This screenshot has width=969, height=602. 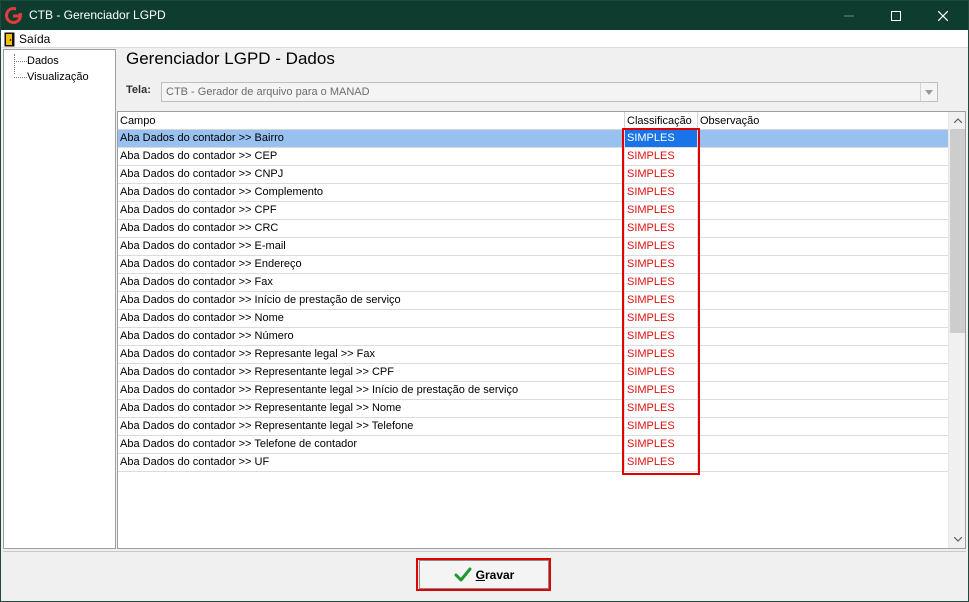 I want to click on scroll-down-button, so click(x=957, y=539).